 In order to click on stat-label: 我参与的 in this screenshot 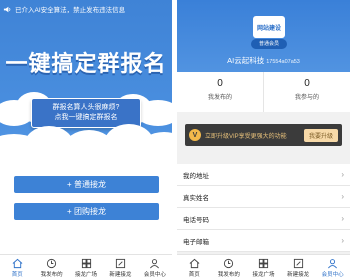, I will do `click(306, 98)`.